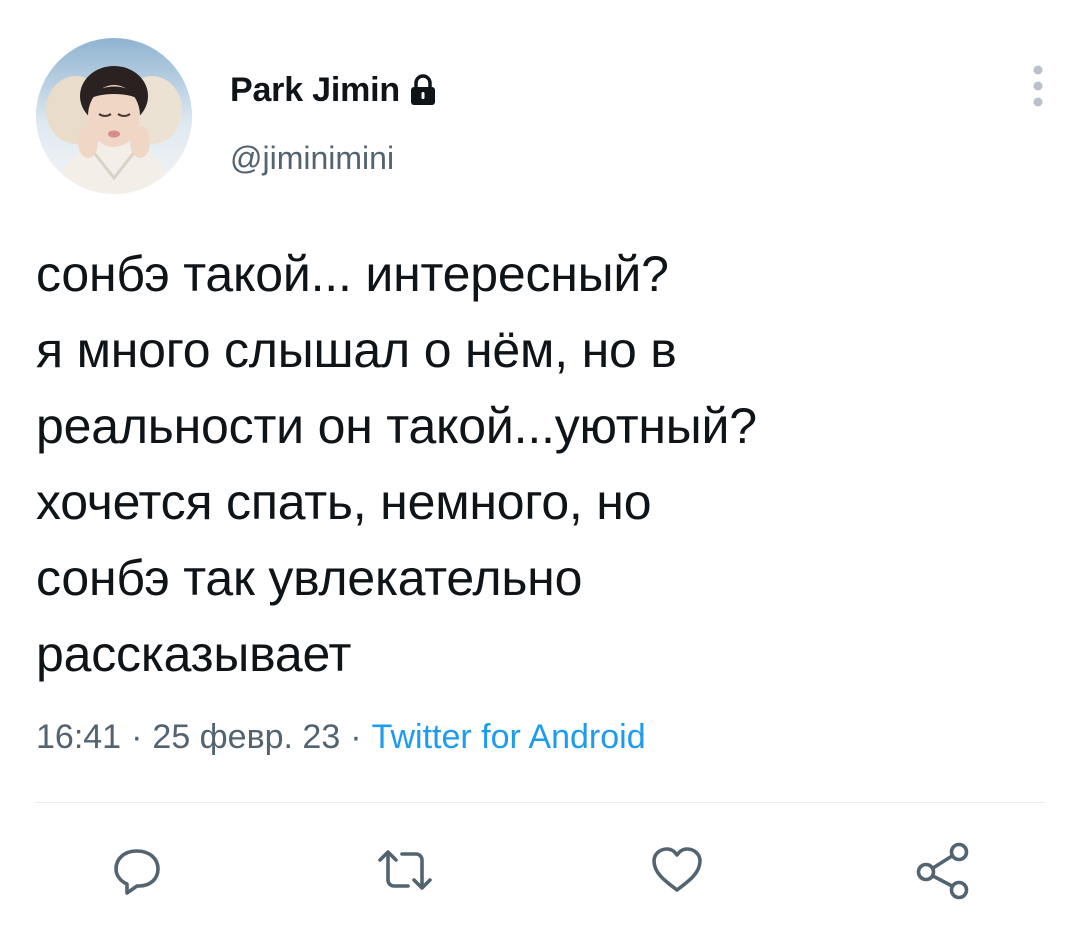 The width and height of the screenshot is (1080, 948). I want to click on retweet-icon, so click(405, 870).